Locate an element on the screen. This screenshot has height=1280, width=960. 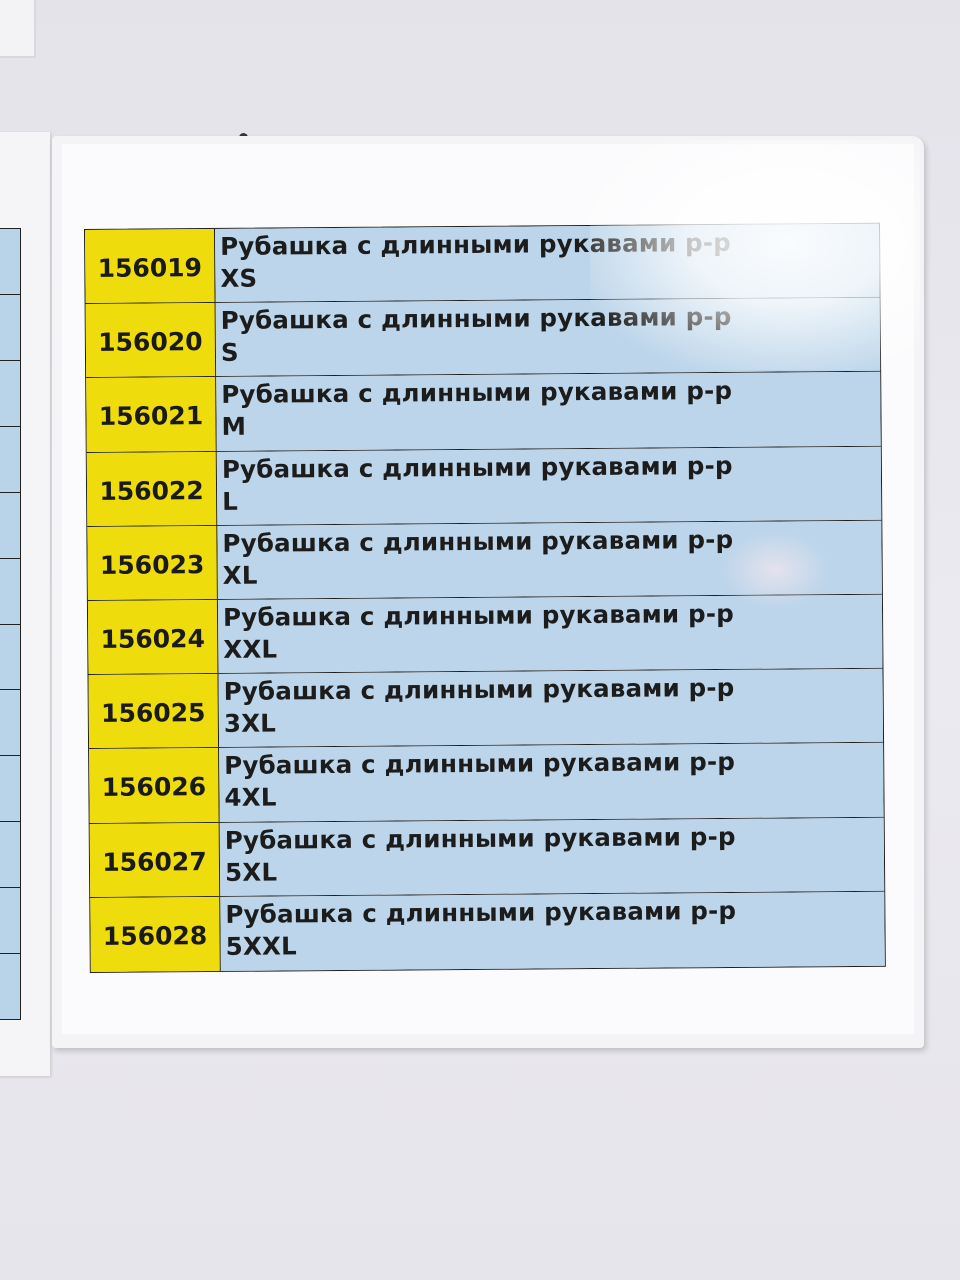
product-size: 3XL is located at coordinates (250, 723).